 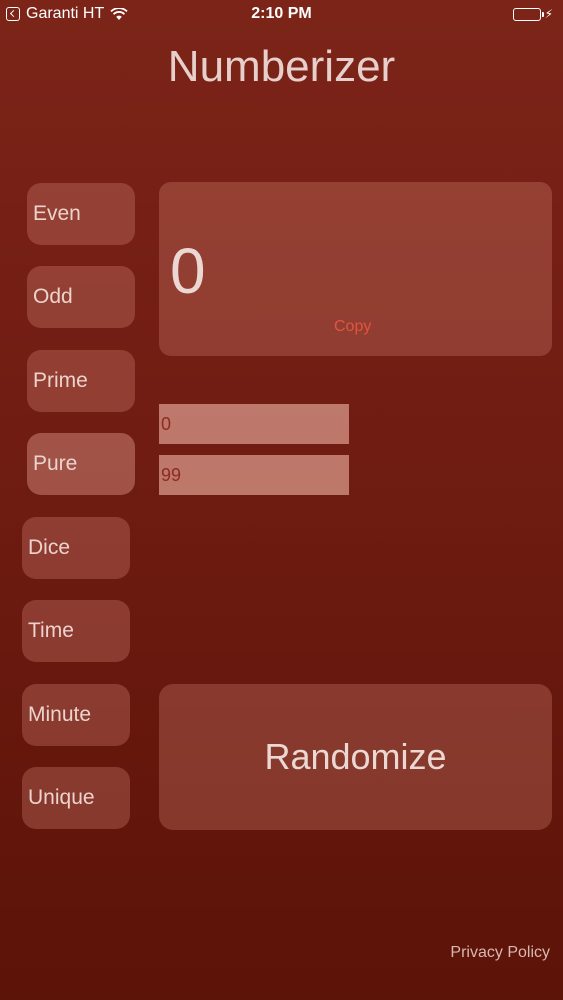 I want to click on status-time: 2:10 PM, so click(x=281, y=13).